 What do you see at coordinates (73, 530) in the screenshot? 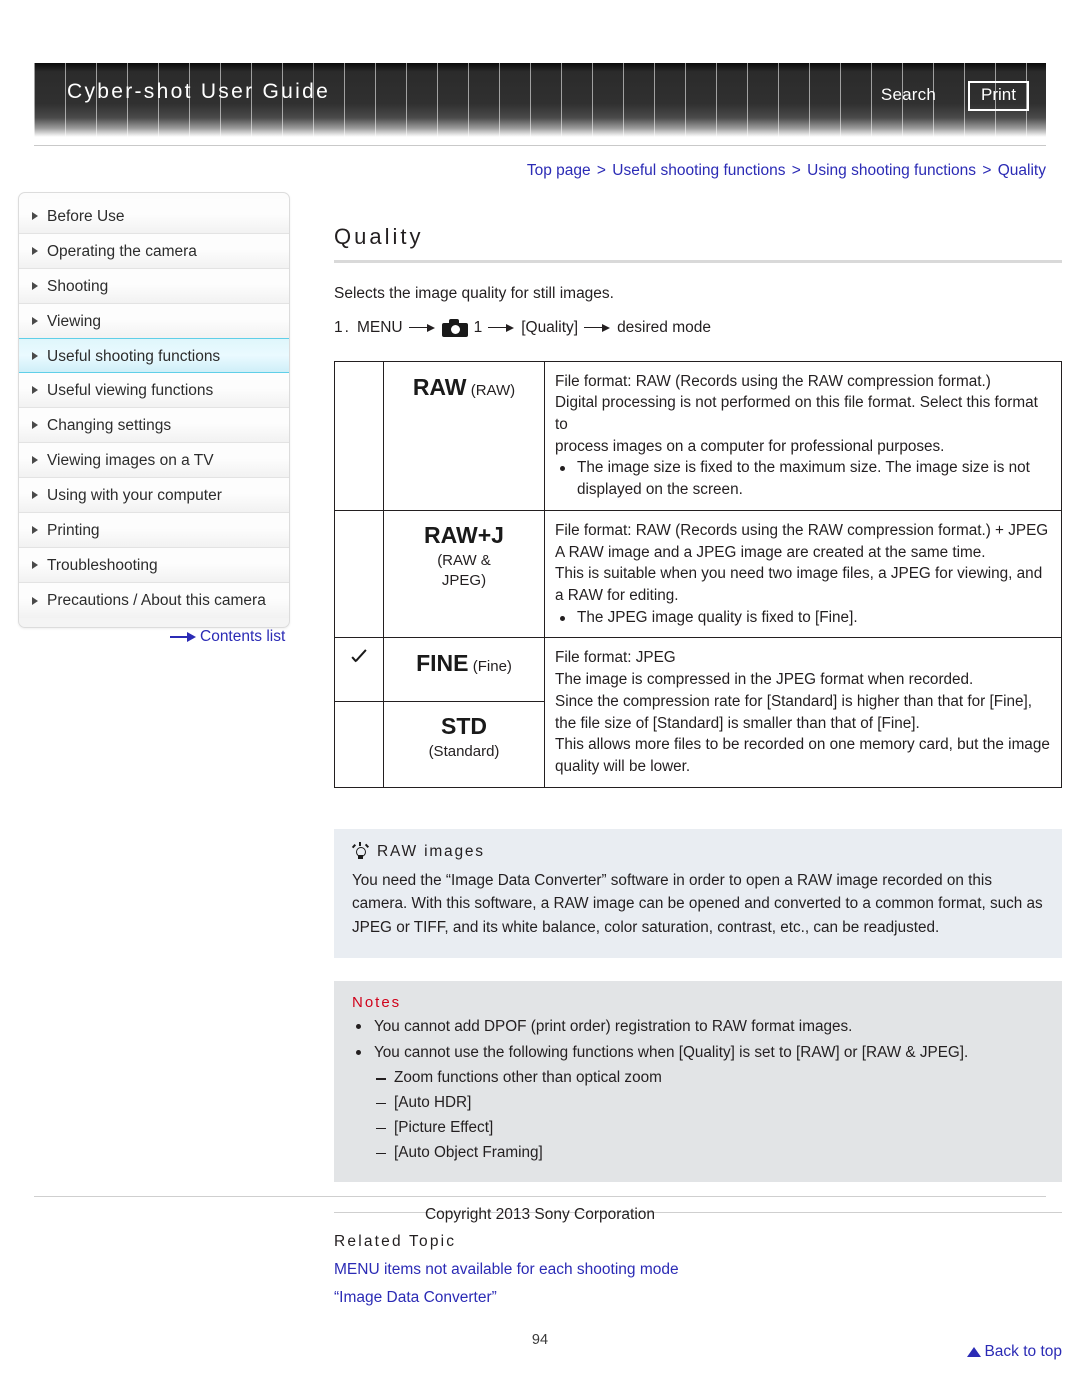
I see `sidebar-item-label: Printing` at bounding box center [73, 530].